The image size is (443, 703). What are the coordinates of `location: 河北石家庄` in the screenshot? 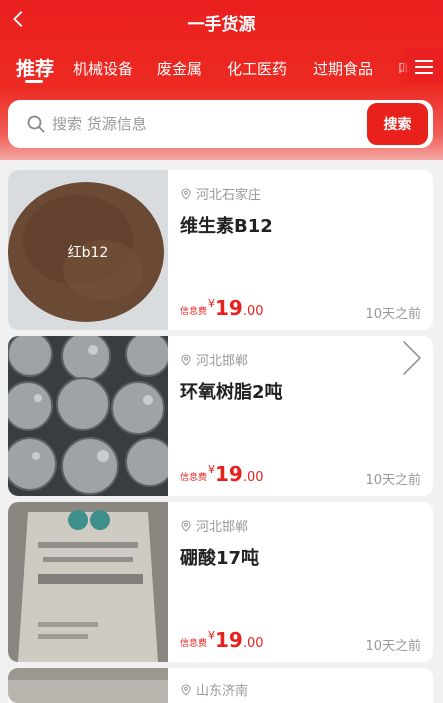 It's located at (220, 193).